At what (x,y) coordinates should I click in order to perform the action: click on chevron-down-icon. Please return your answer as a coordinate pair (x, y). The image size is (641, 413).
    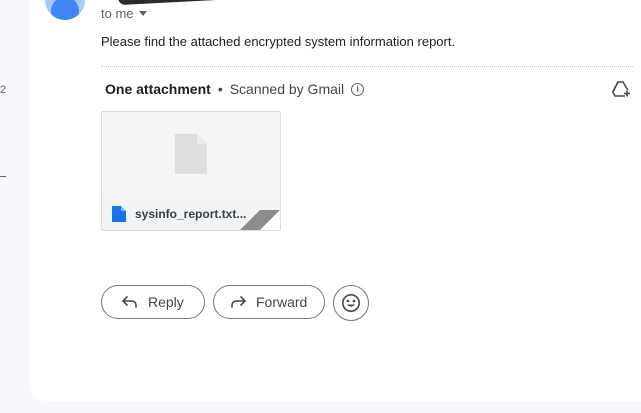
    Looking at the image, I should click on (142, 13).